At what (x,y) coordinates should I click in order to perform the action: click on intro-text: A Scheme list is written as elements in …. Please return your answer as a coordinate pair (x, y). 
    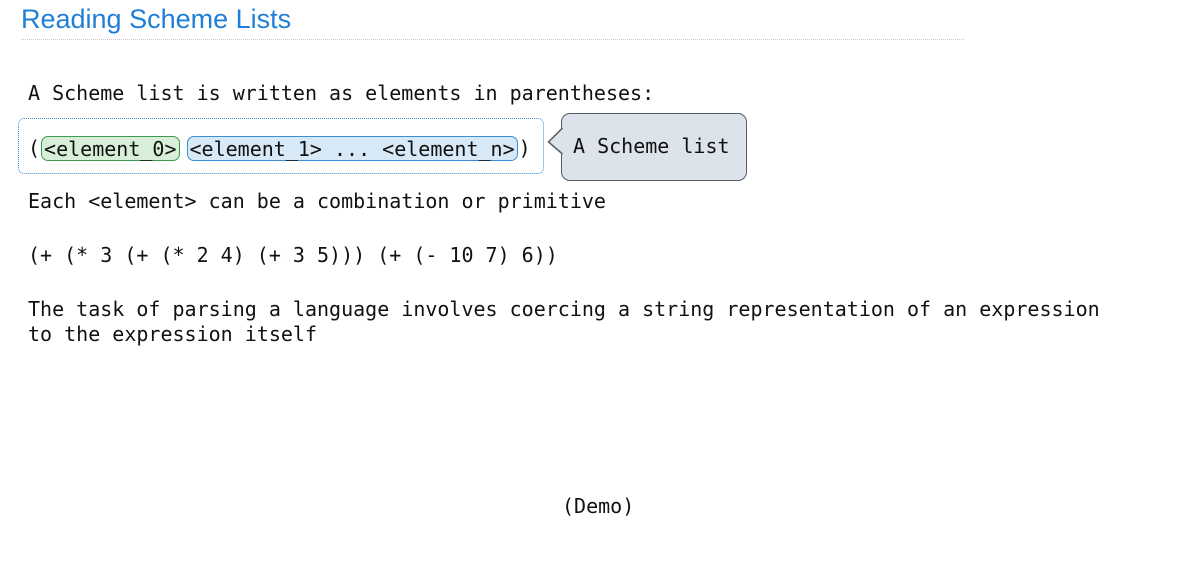
    Looking at the image, I should click on (341, 93).